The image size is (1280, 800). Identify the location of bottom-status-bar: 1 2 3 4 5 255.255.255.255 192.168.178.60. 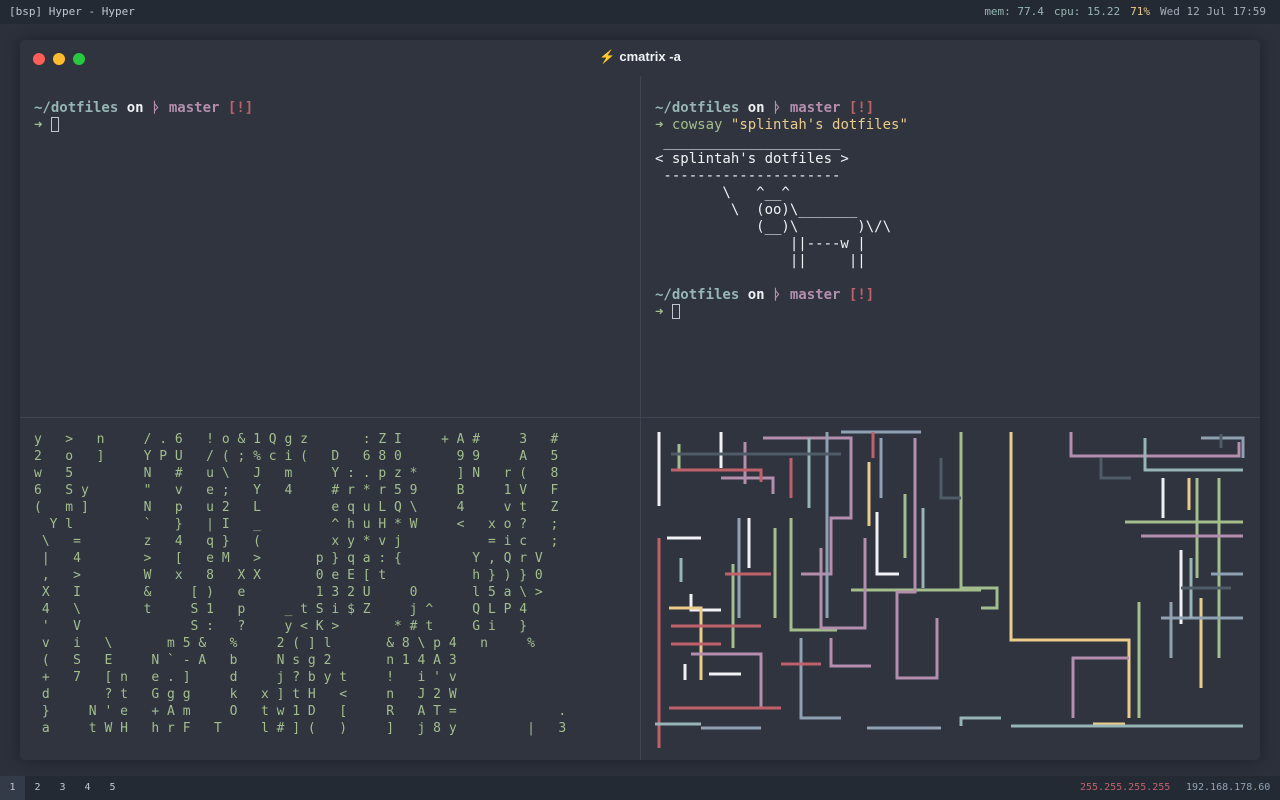
(640, 788).